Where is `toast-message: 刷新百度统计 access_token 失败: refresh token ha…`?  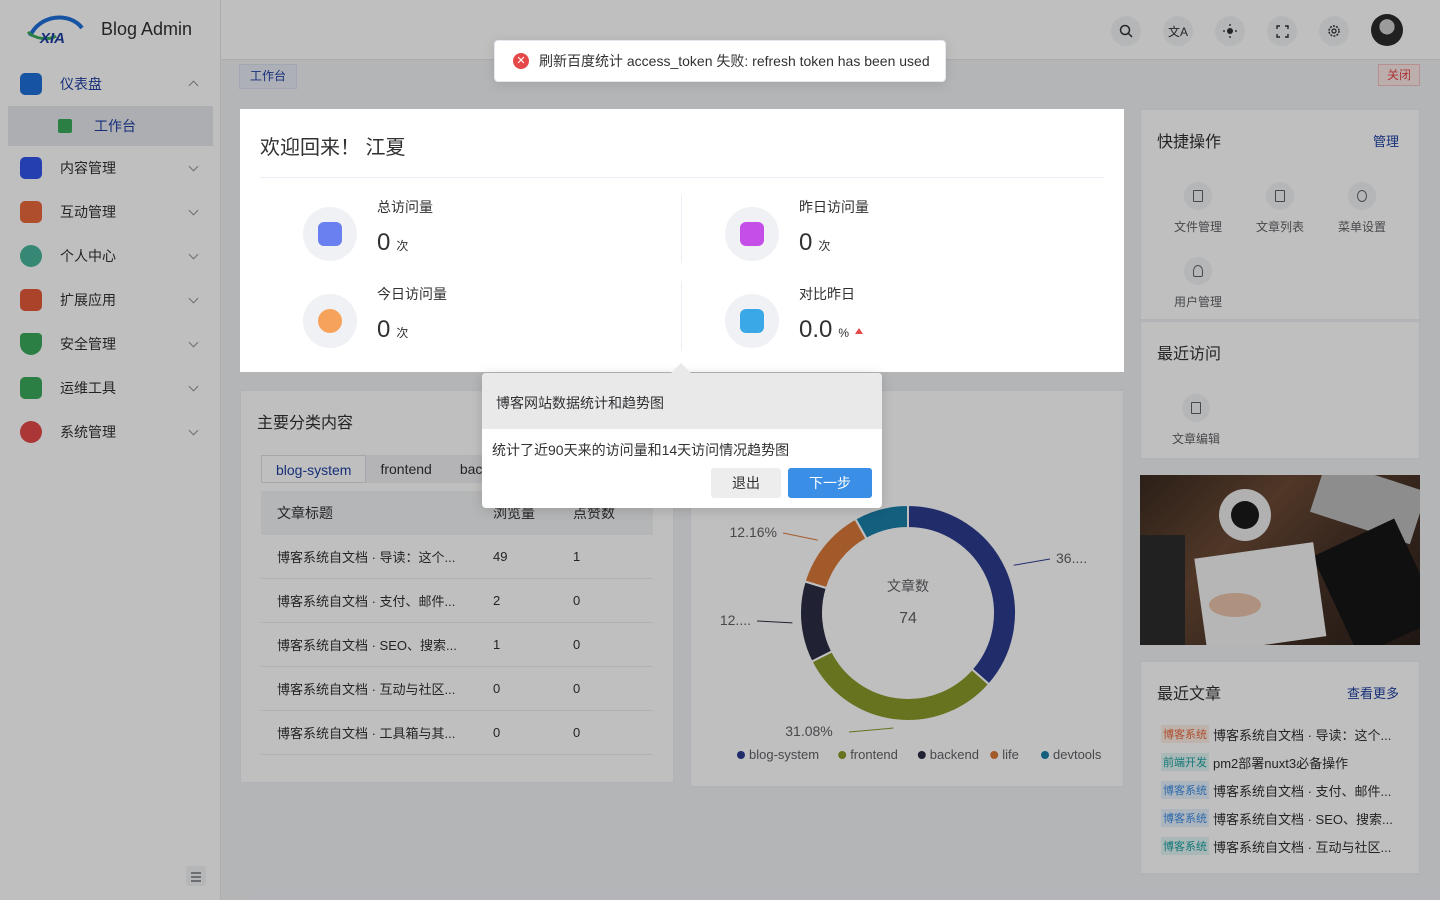 toast-message: 刷新百度统计 access_token 失败: refresh token ha… is located at coordinates (734, 61).